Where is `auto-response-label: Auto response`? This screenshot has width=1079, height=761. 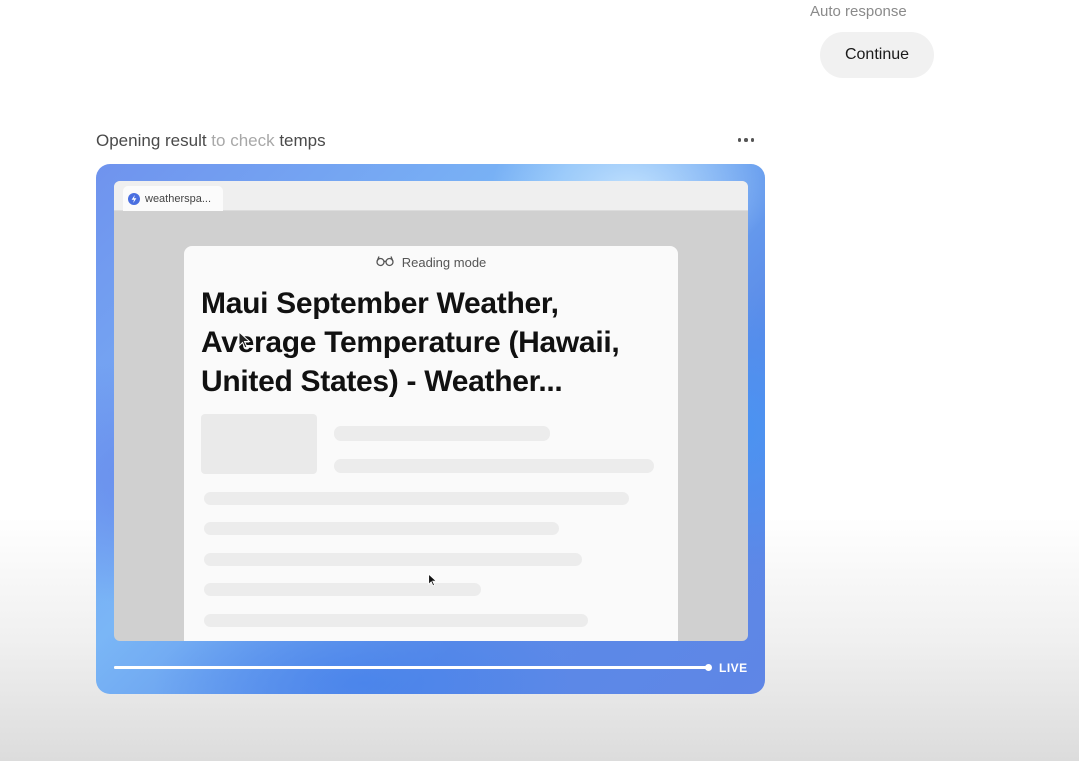 auto-response-label: Auto response is located at coordinates (858, 11).